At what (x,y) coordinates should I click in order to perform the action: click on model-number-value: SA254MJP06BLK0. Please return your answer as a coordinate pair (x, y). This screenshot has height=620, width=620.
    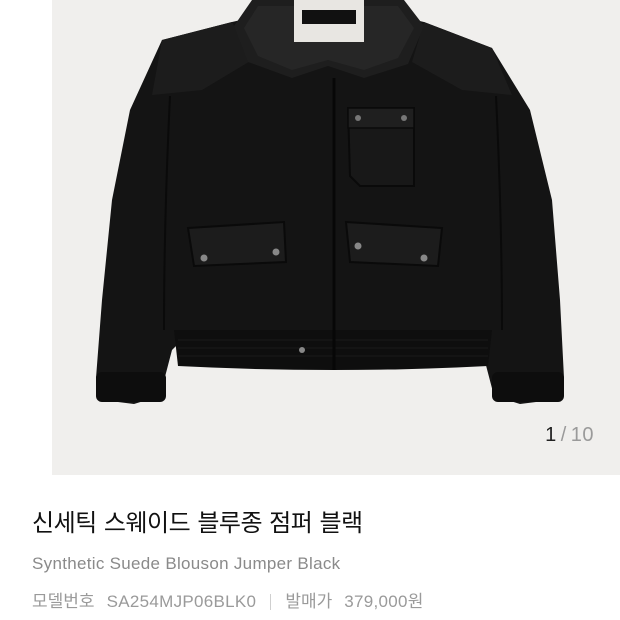
    Looking at the image, I should click on (181, 601).